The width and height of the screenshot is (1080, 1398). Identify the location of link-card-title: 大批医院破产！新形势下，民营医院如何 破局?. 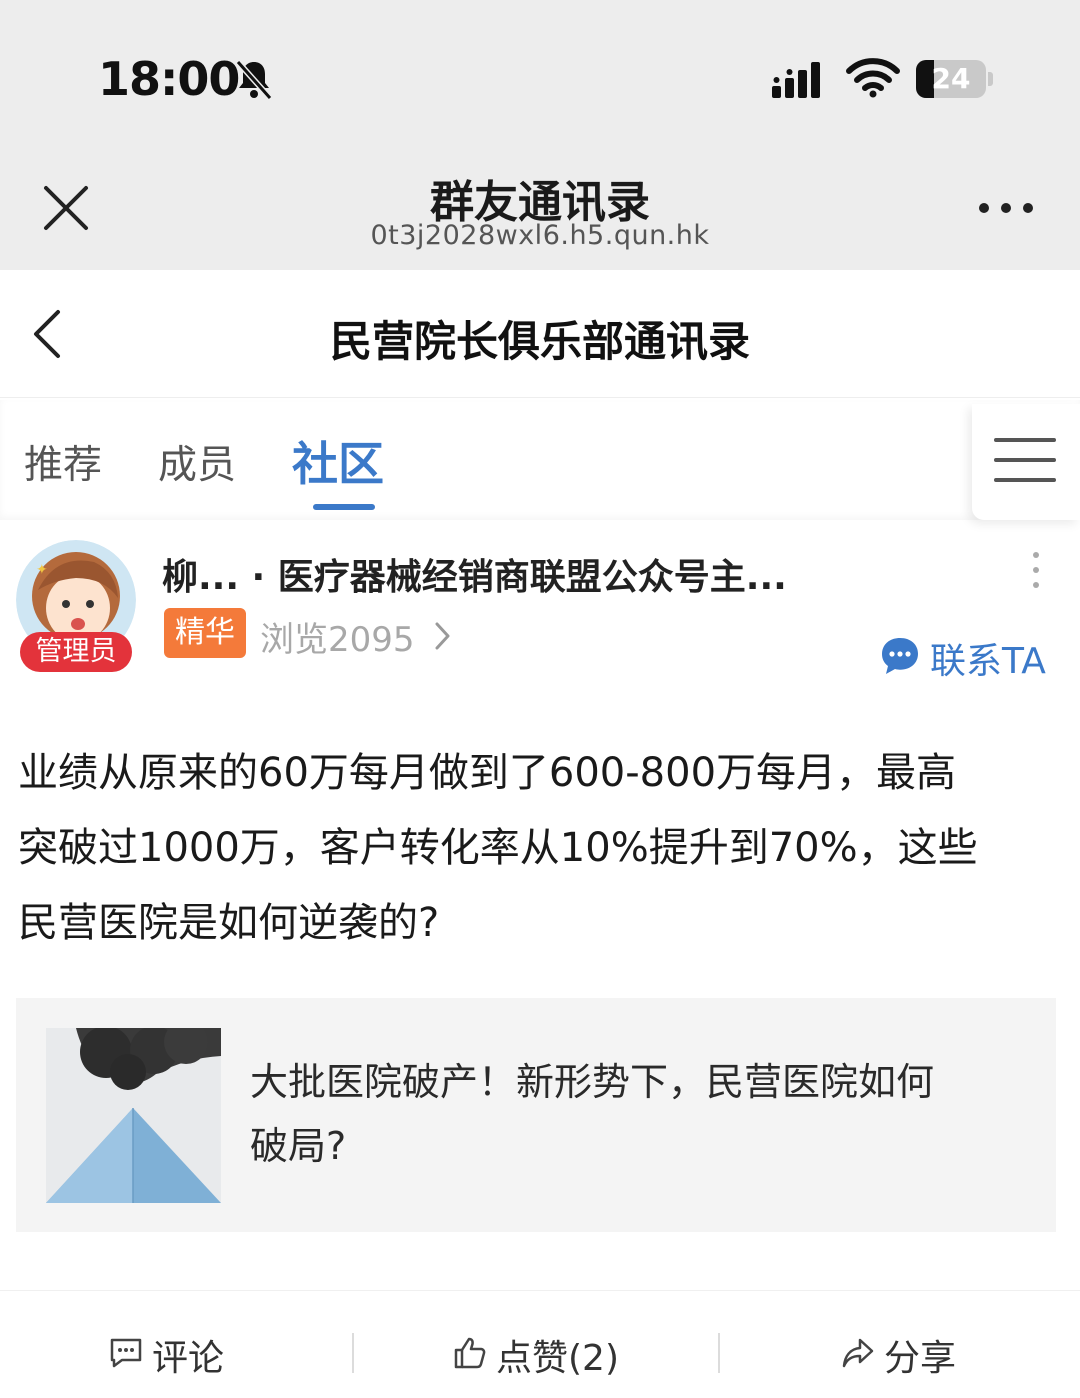
(635, 1114).